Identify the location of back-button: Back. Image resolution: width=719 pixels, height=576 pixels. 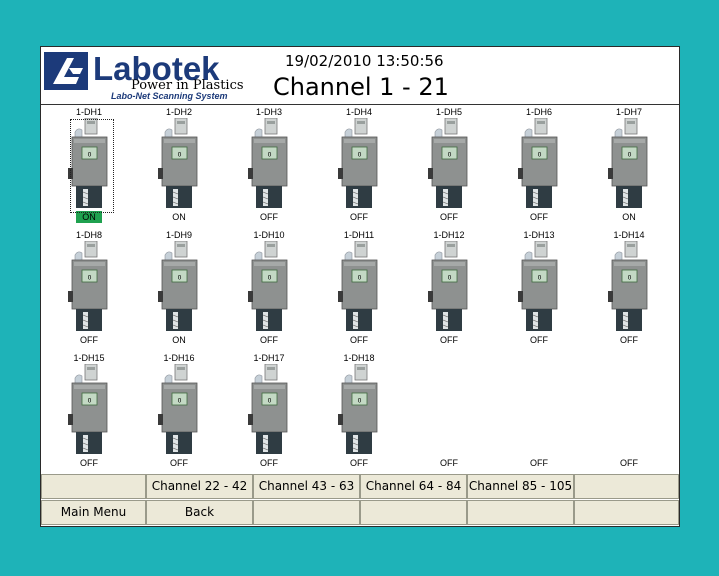
(199, 512).